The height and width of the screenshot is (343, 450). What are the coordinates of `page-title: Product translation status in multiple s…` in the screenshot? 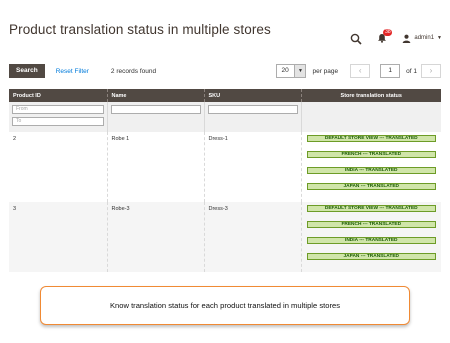 It's located at (140, 29).